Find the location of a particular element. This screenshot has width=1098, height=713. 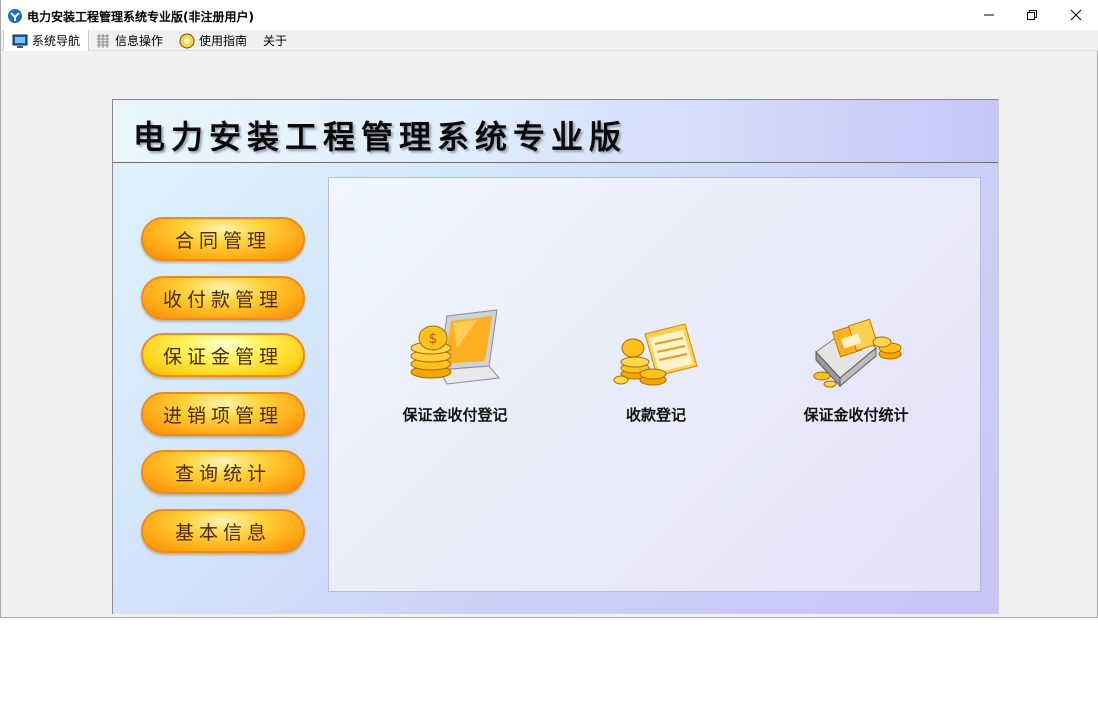

tab-user-guide: 使用指南 is located at coordinates (213, 40).